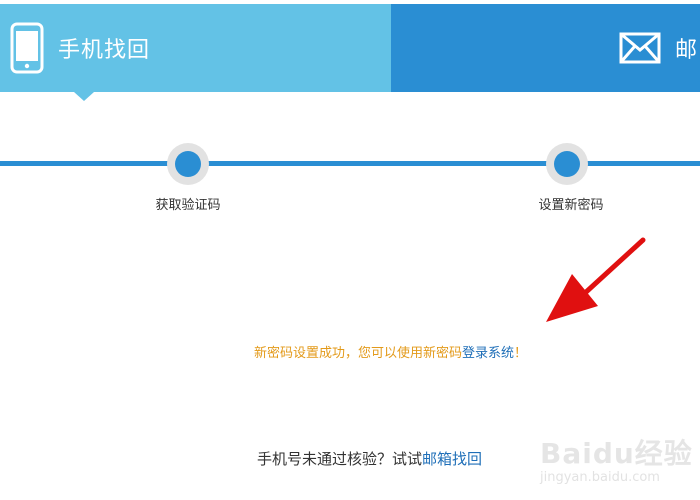  I want to click on step-node-get-code, so click(188, 164).